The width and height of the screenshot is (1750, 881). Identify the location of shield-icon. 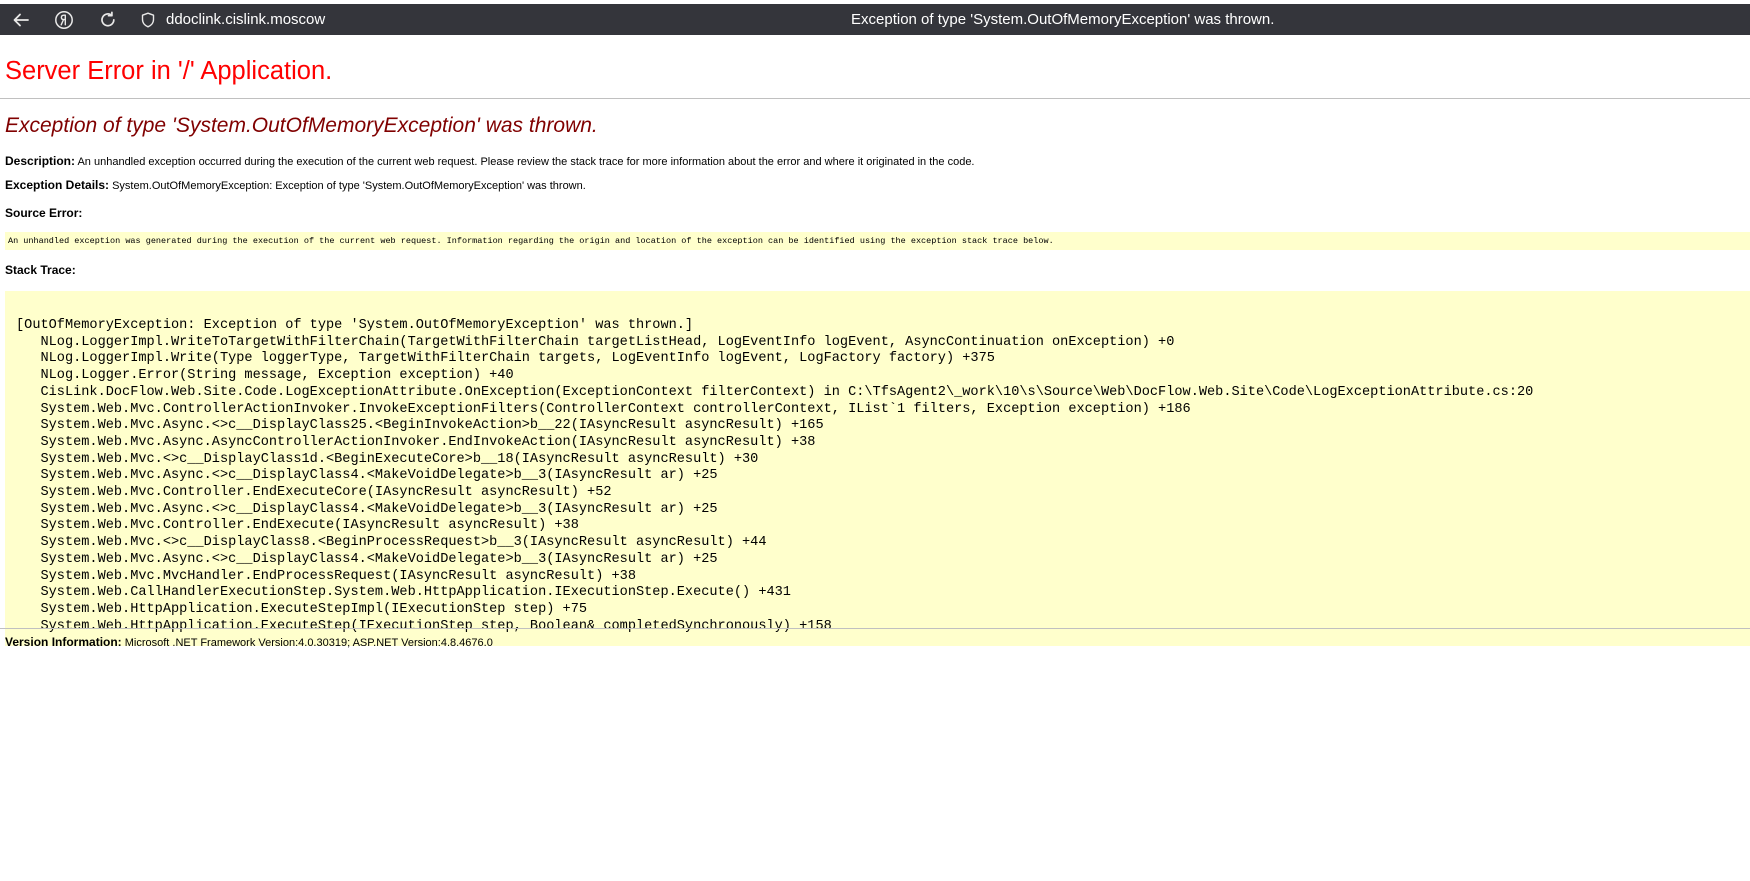
(148, 20).